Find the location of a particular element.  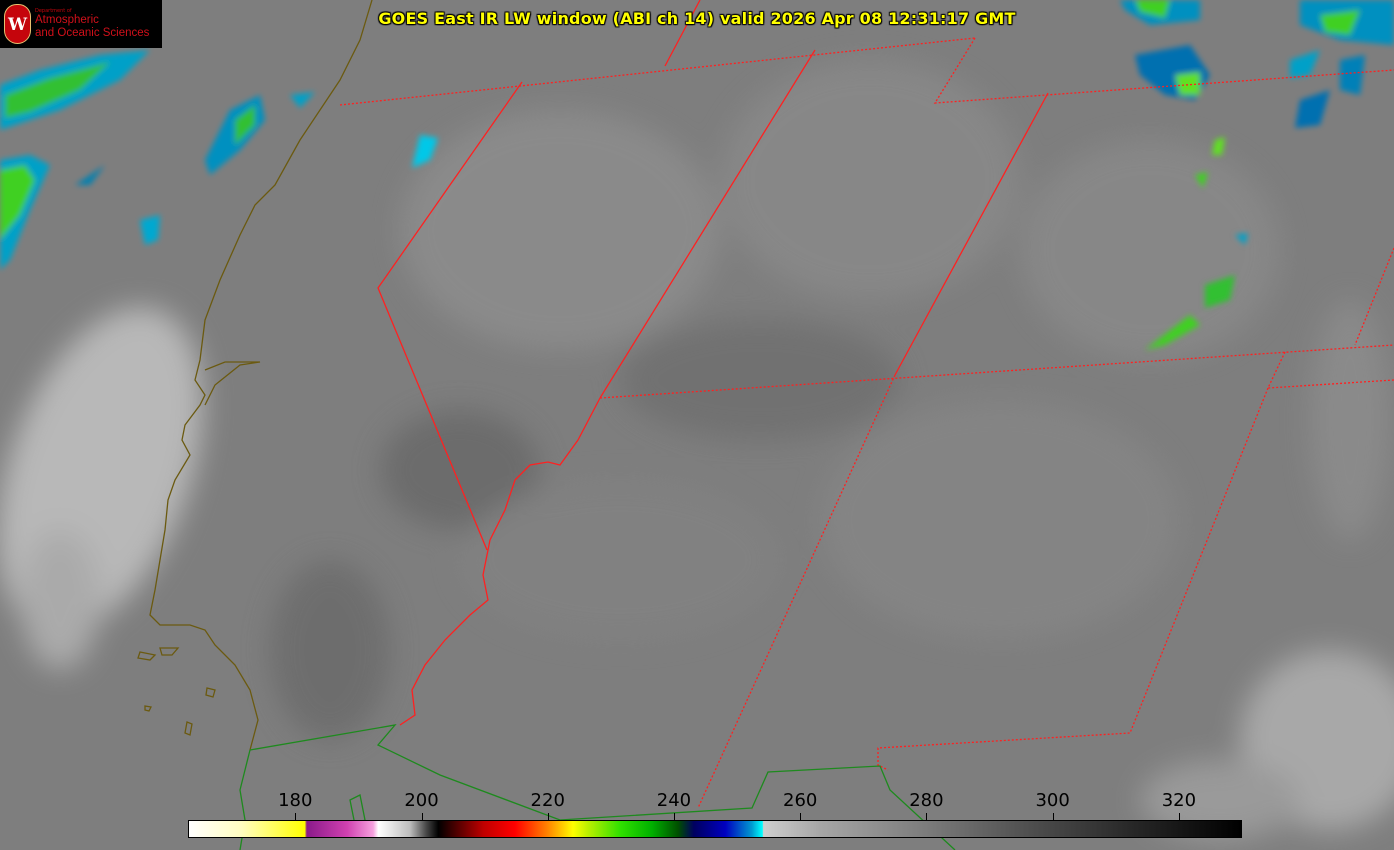

logo-line-1: Atmospheric is located at coordinates (67, 20).